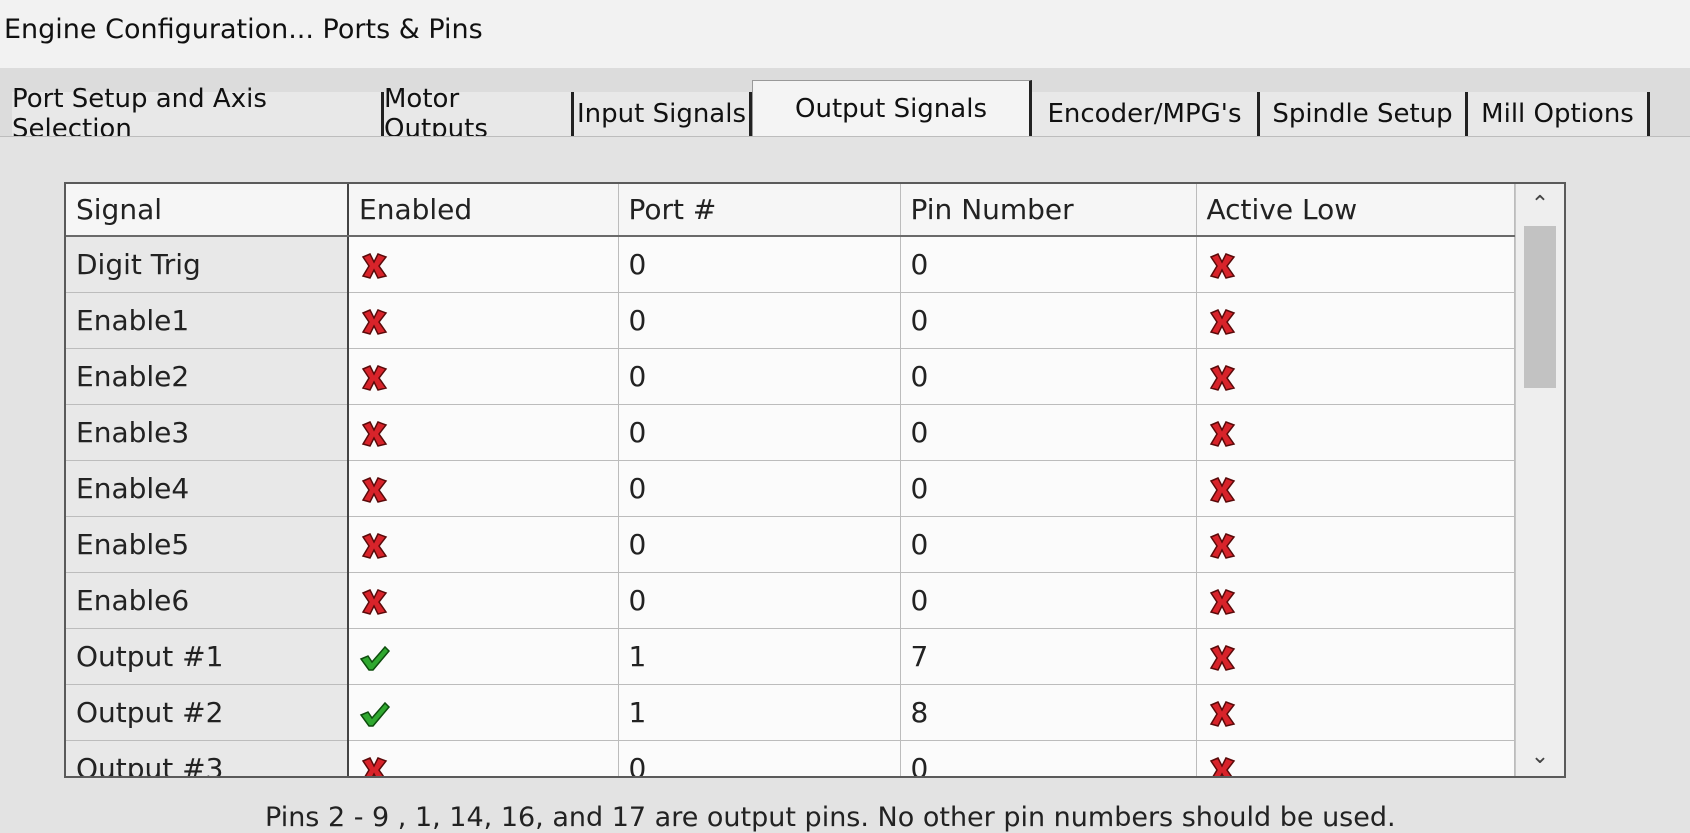 The image size is (1690, 833). I want to click on table-row: Enable4 0 0, so click(790, 488).